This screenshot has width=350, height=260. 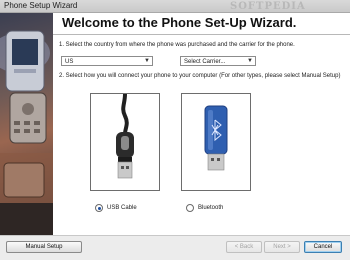 What do you see at coordinates (41, 5) in the screenshot?
I see `window-title: Phone Setup Wizard` at bounding box center [41, 5].